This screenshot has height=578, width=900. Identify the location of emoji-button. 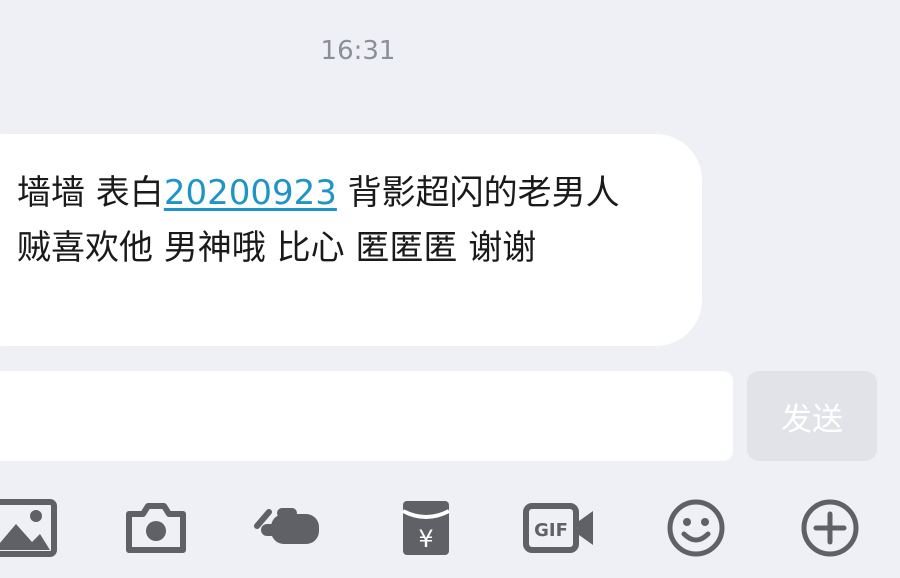
(696, 528).